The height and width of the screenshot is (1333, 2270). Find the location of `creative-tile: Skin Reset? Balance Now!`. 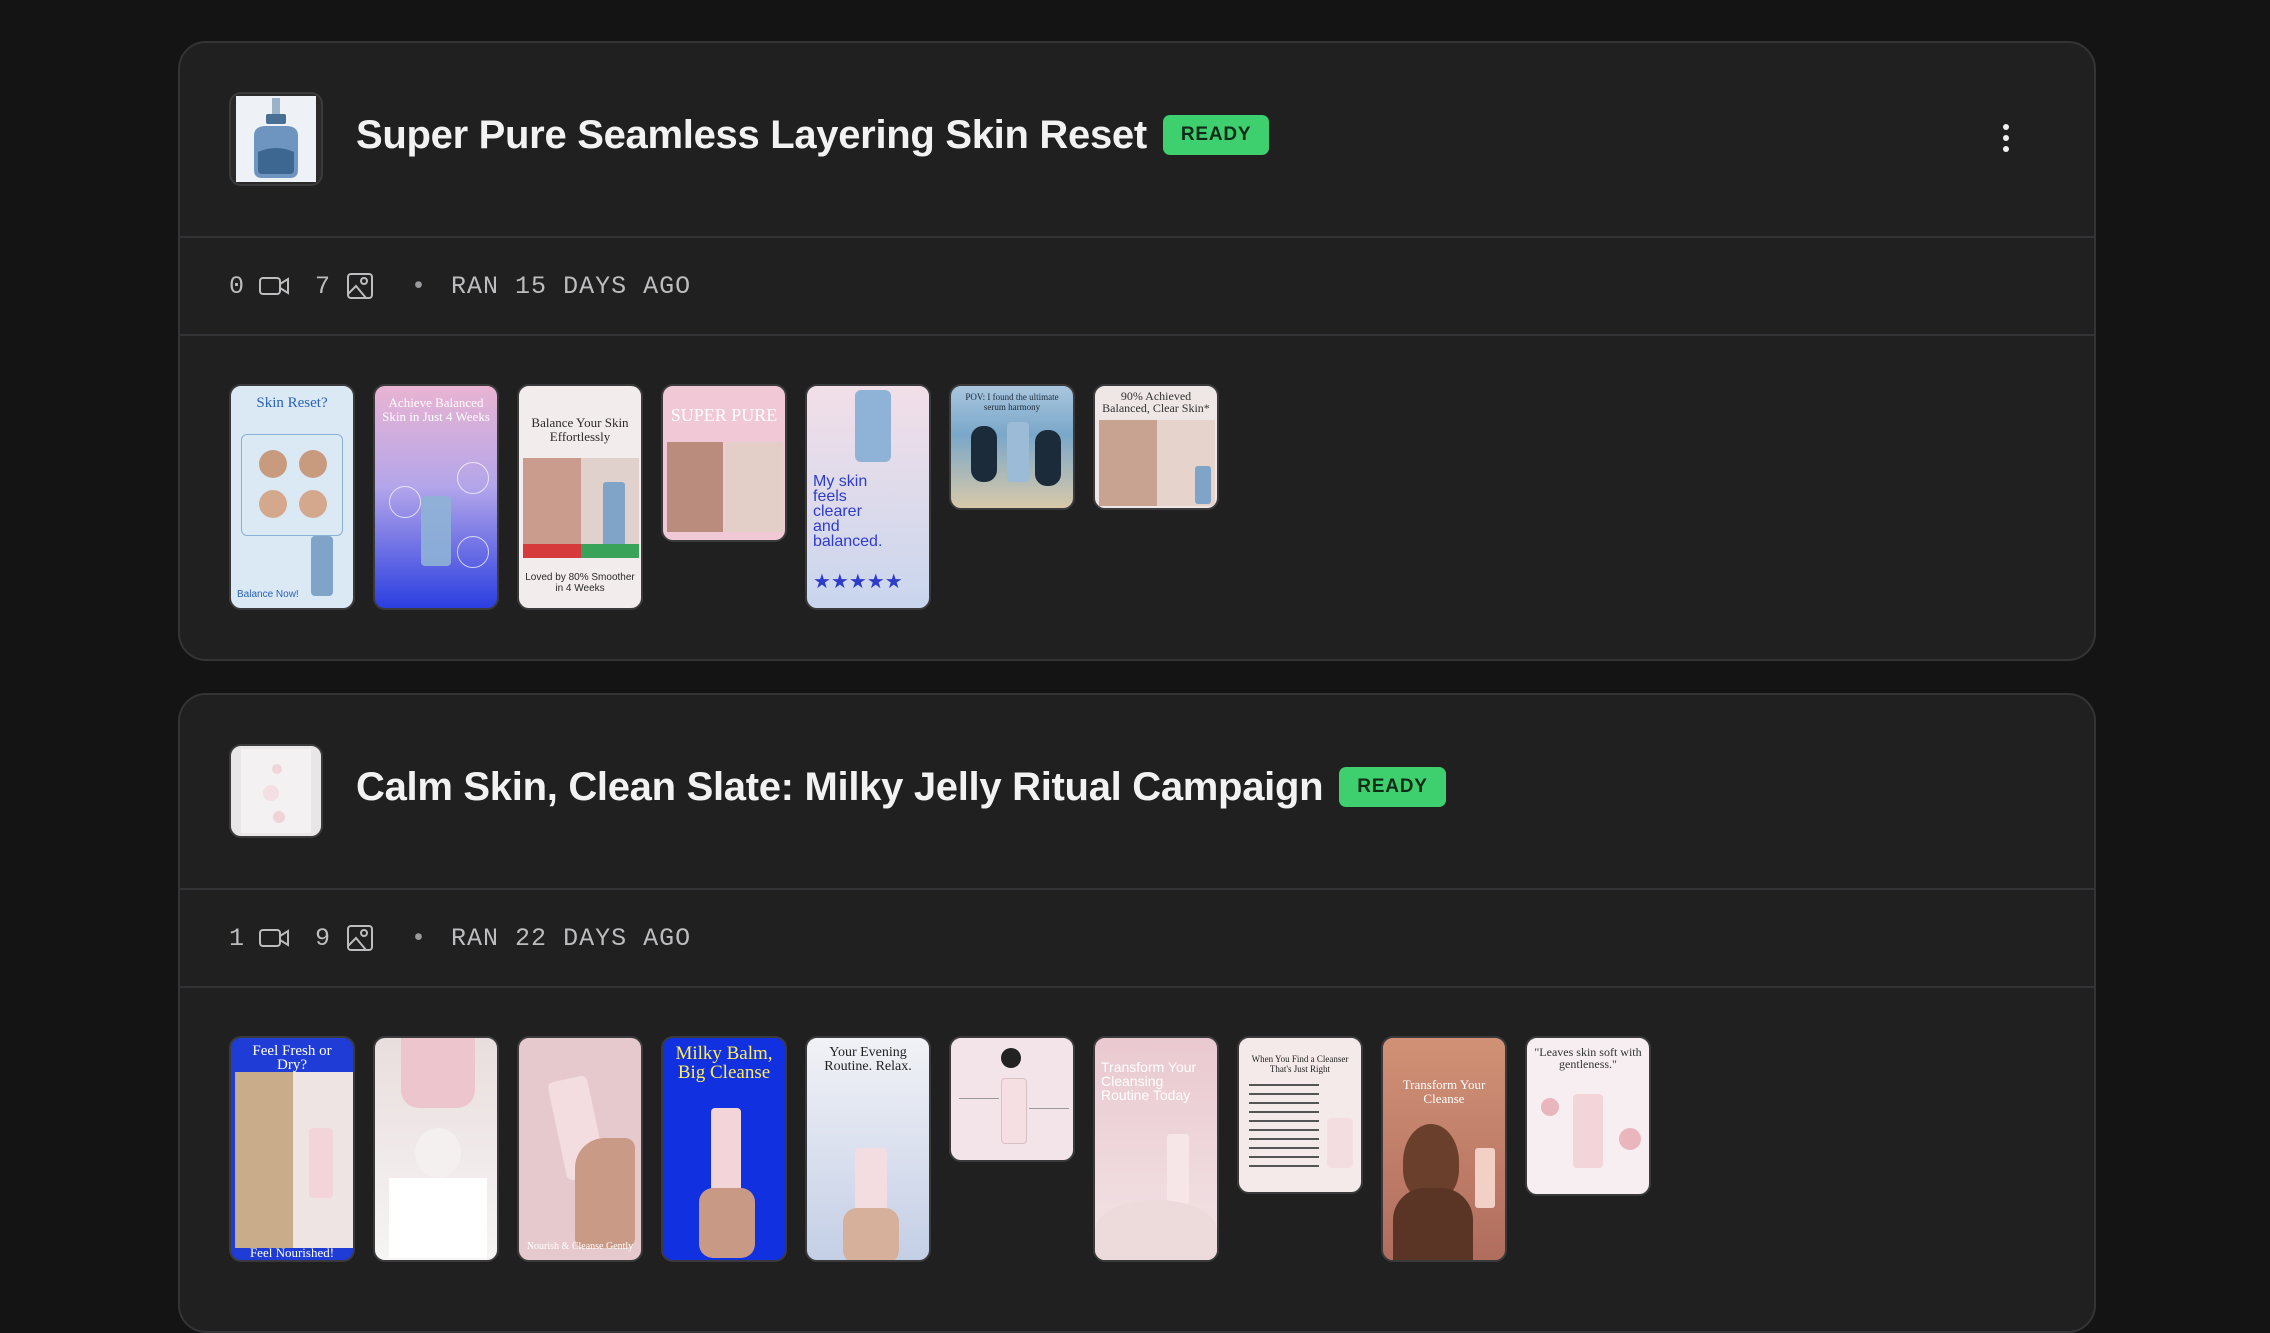

creative-tile: Skin Reset? Balance Now! is located at coordinates (292, 497).